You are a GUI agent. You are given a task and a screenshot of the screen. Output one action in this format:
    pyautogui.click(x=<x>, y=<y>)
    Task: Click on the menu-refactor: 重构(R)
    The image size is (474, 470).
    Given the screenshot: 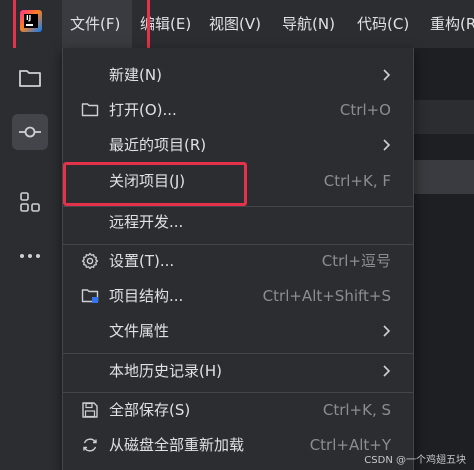 What is the action you would take?
    pyautogui.click(x=452, y=24)
    